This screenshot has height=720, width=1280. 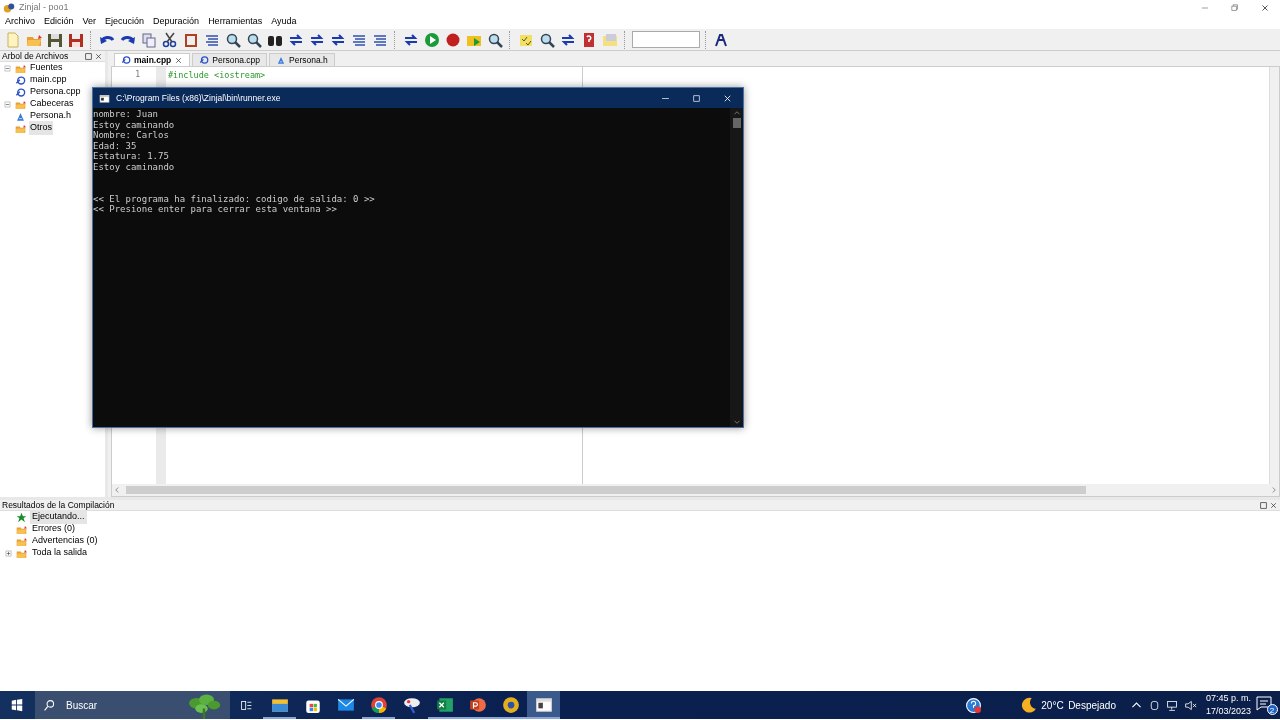 I want to click on find-icon, so click(x=233, y=39).